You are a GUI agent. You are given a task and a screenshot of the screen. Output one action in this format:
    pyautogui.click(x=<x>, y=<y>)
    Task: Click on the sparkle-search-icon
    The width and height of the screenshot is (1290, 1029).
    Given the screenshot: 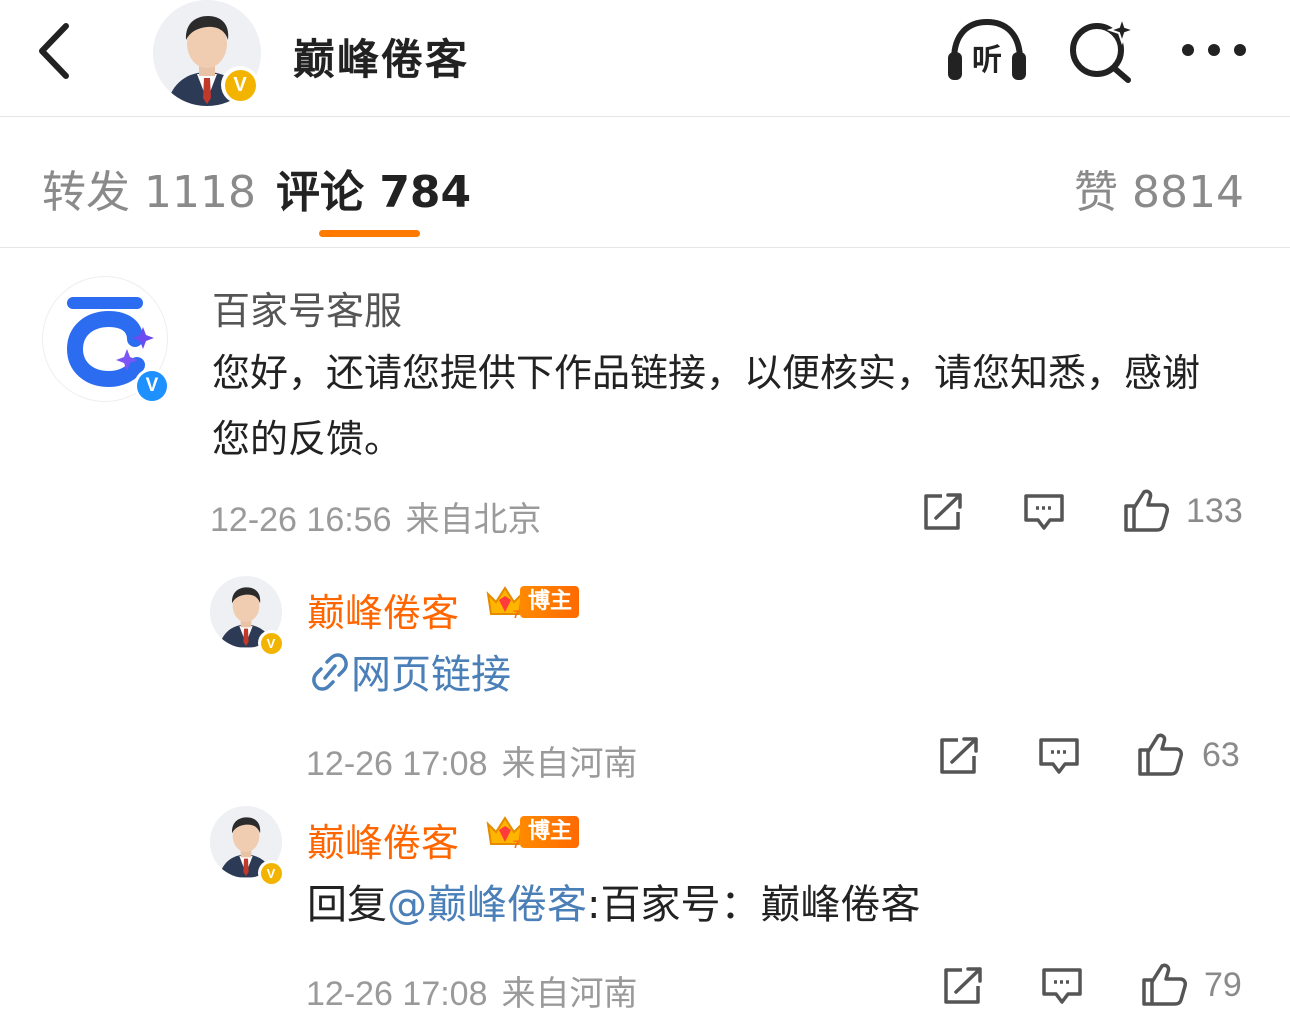 What is the action you would take?
    pyautogui.click(x=1104, y=48)
    